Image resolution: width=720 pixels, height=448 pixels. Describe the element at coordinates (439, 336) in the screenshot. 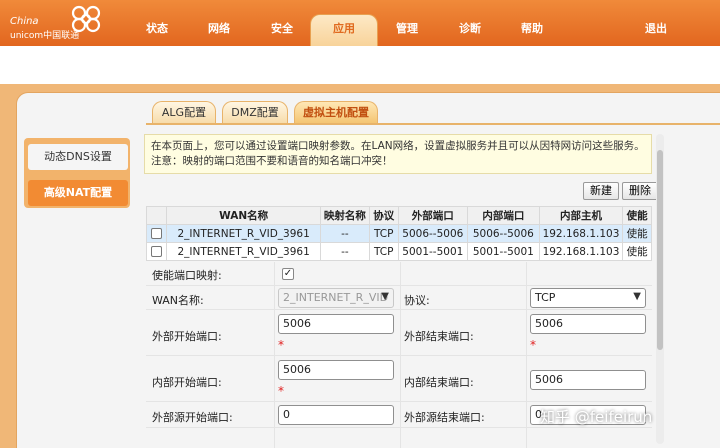

I see `ext-end-label: 外部结束端口:` at that location.